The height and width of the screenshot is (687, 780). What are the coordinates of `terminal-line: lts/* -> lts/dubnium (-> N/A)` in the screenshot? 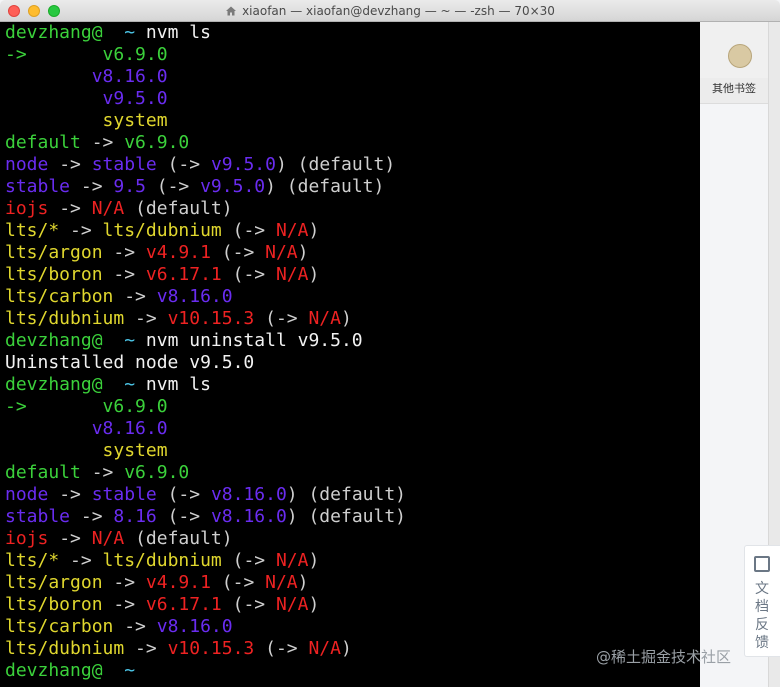 It's located at (205, 561).